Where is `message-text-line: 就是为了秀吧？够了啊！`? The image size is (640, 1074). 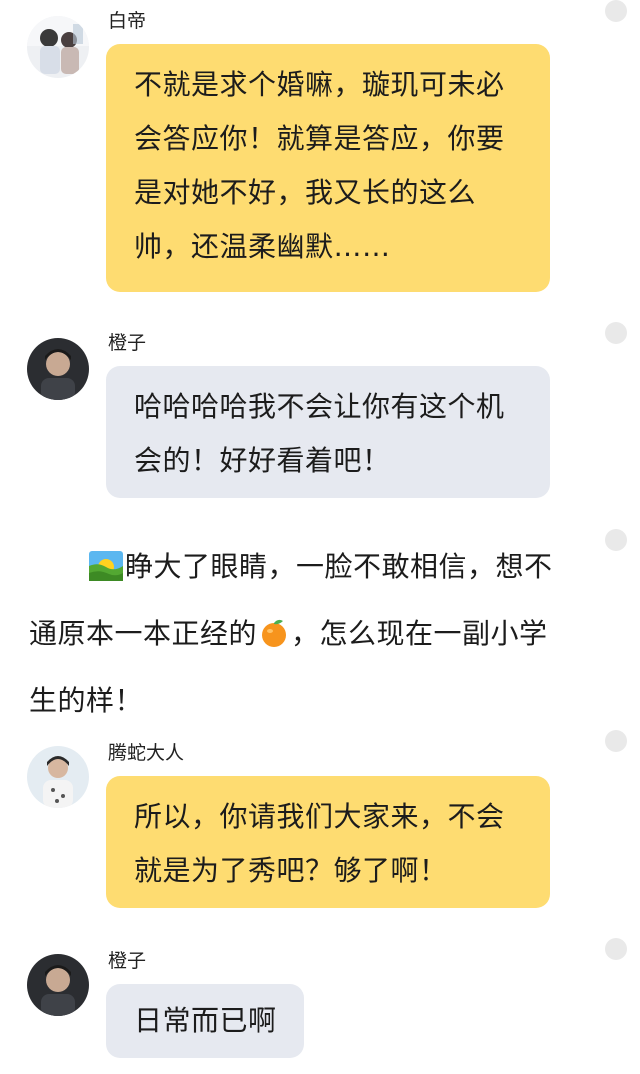 message-text-line: 就是为了秀吧？够了啊！ is located at coordinates (291, 870).